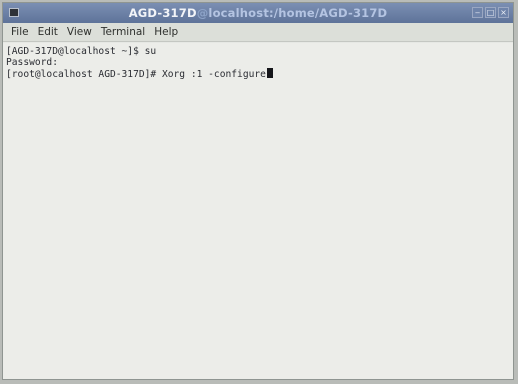  I want to click on menu-terminal: Terminal, so click(123, 32).